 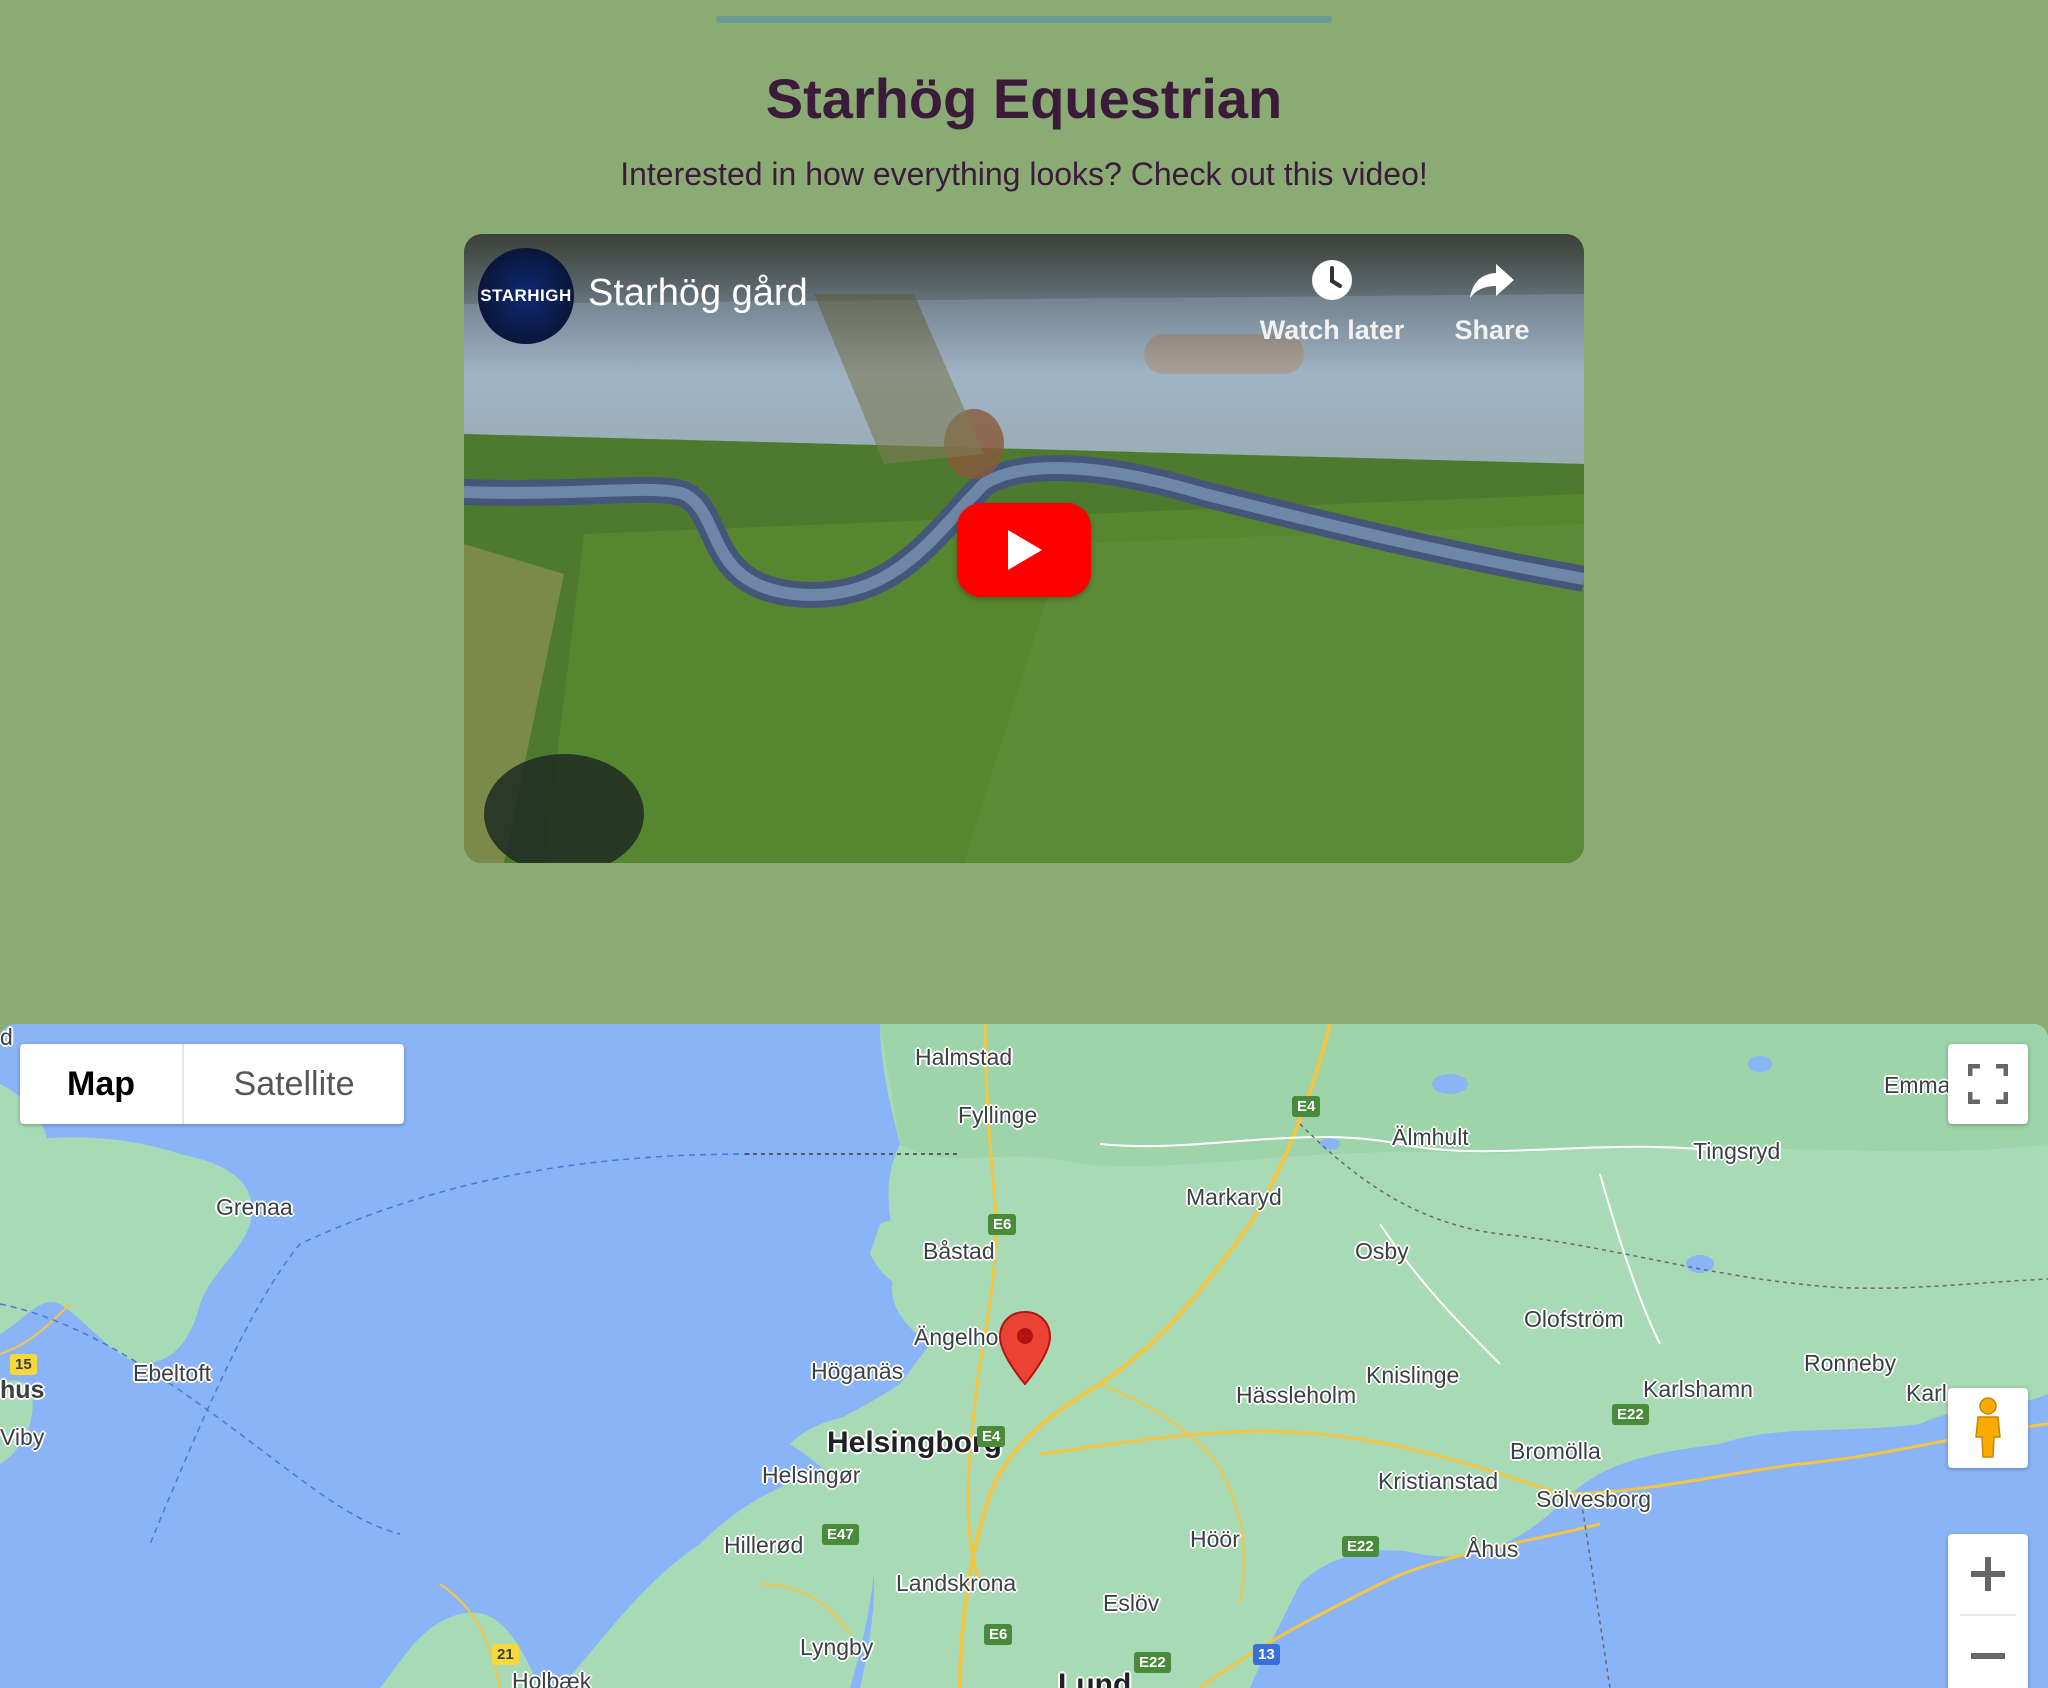 I want to click on place-label: Åhus, so click(x=1492, y=1549).